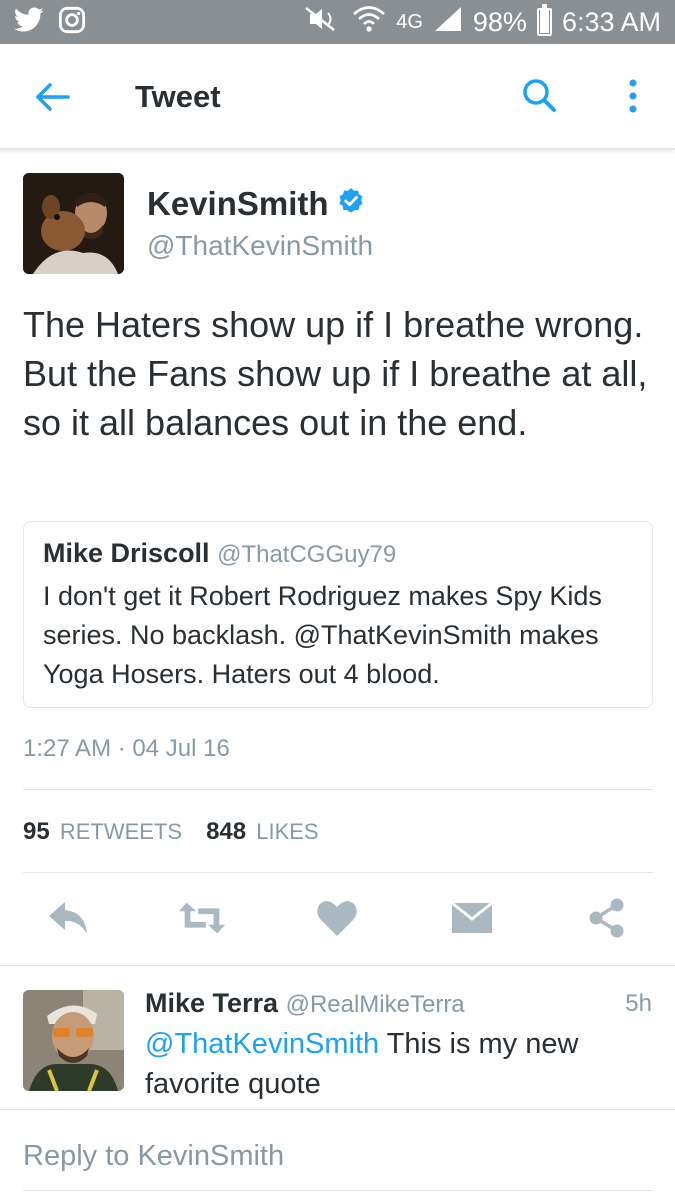 The height and width of the screenshot is (1200, 675). Describe the element at coordinates (226, 831) in the screenshot. I see `likes-number: 848` at that location.